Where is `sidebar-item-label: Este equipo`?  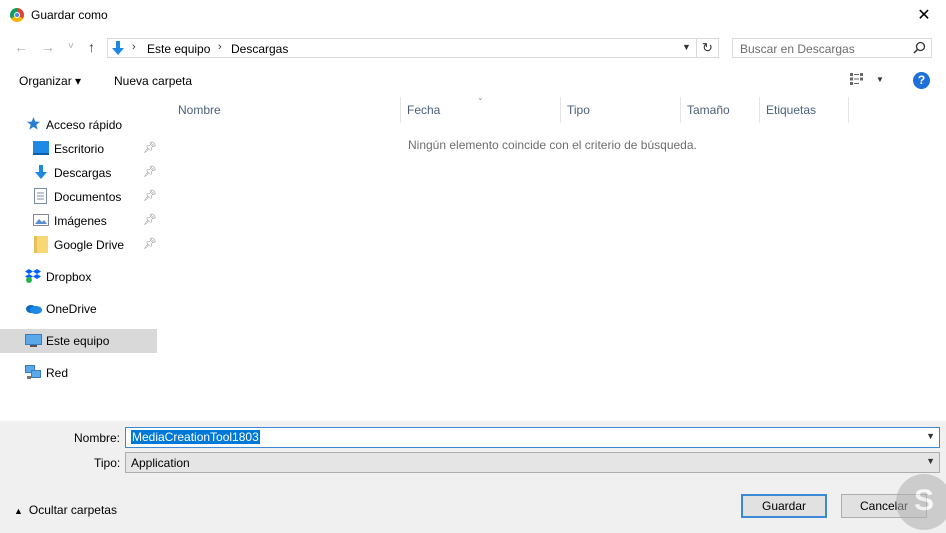 sidebar-item-label: Este equipo is located at coordinates (78, 341).